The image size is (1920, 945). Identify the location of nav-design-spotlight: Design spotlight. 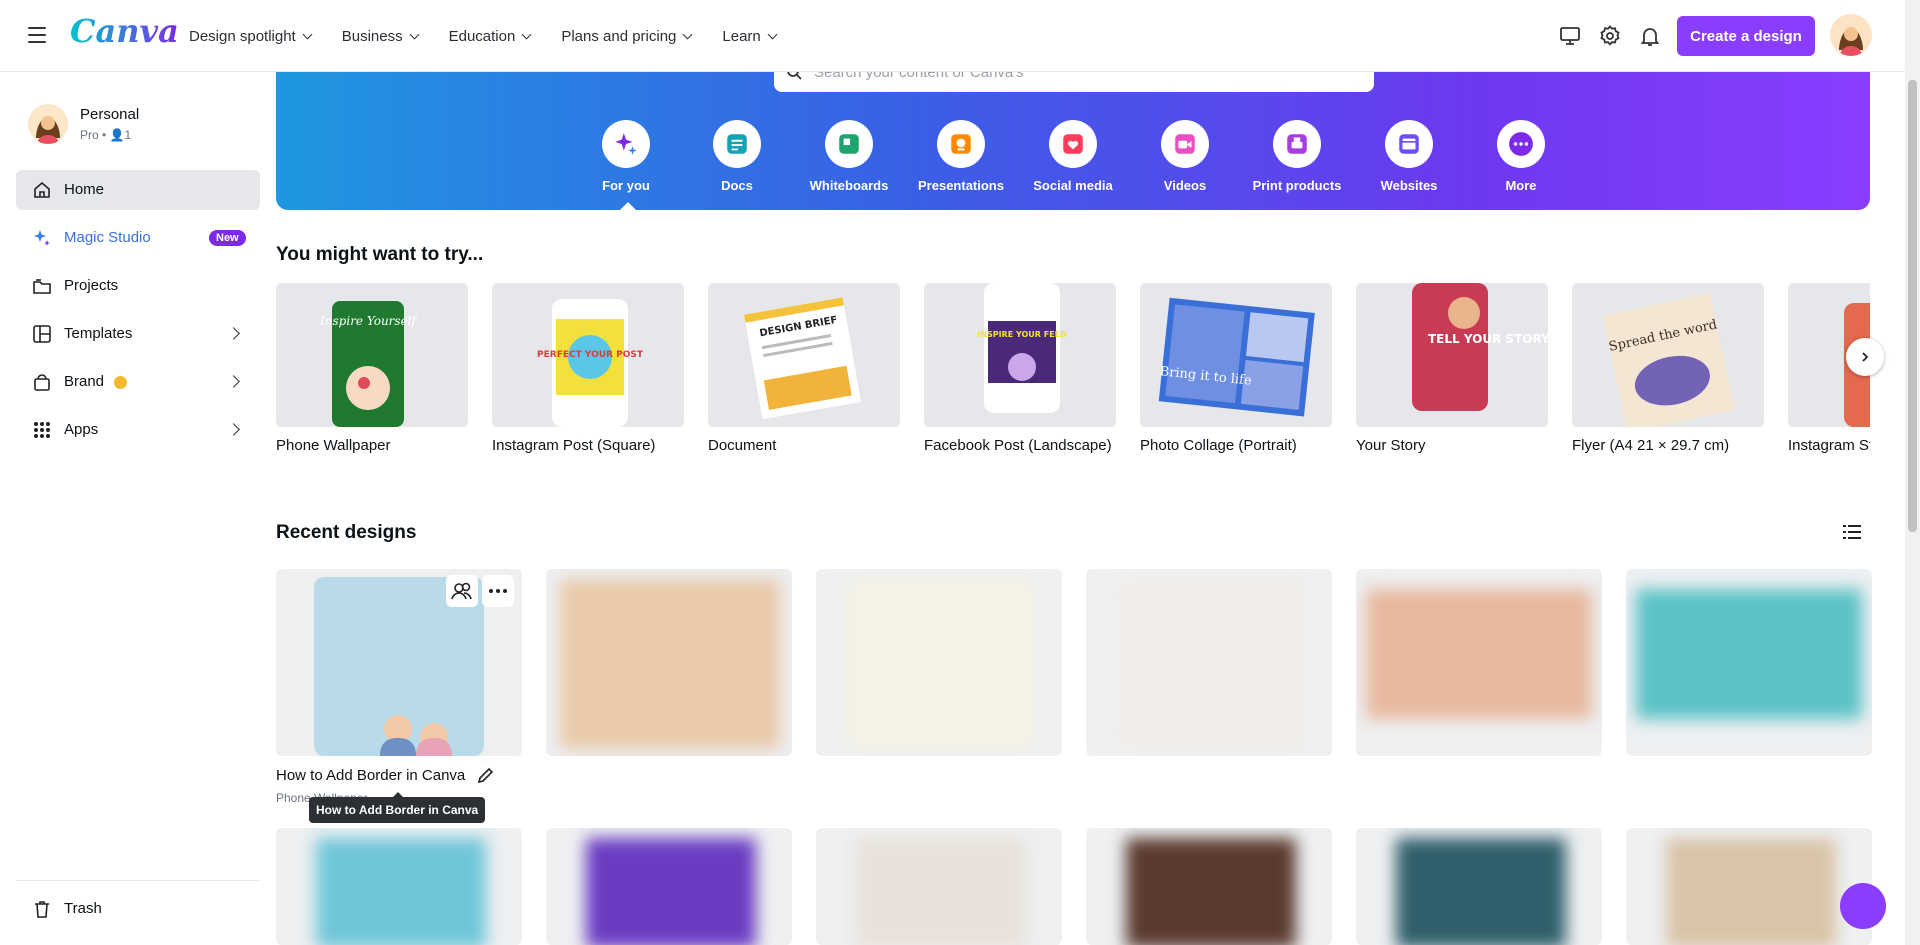
(251, 36).